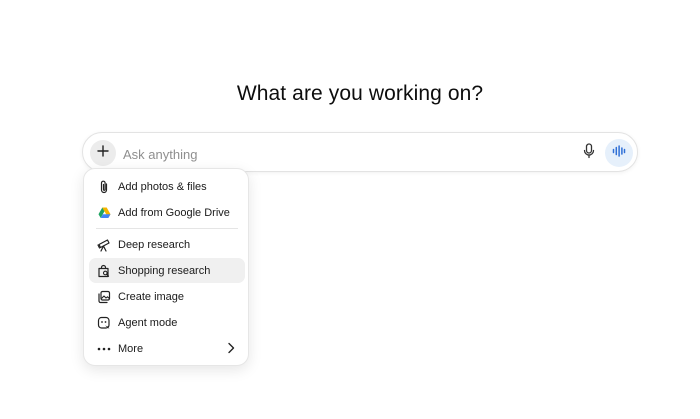  What do you see at coordinates (151, 296) in the screenshot?
I see `menu-item-label: Create image` at bounding box center [151, 296].